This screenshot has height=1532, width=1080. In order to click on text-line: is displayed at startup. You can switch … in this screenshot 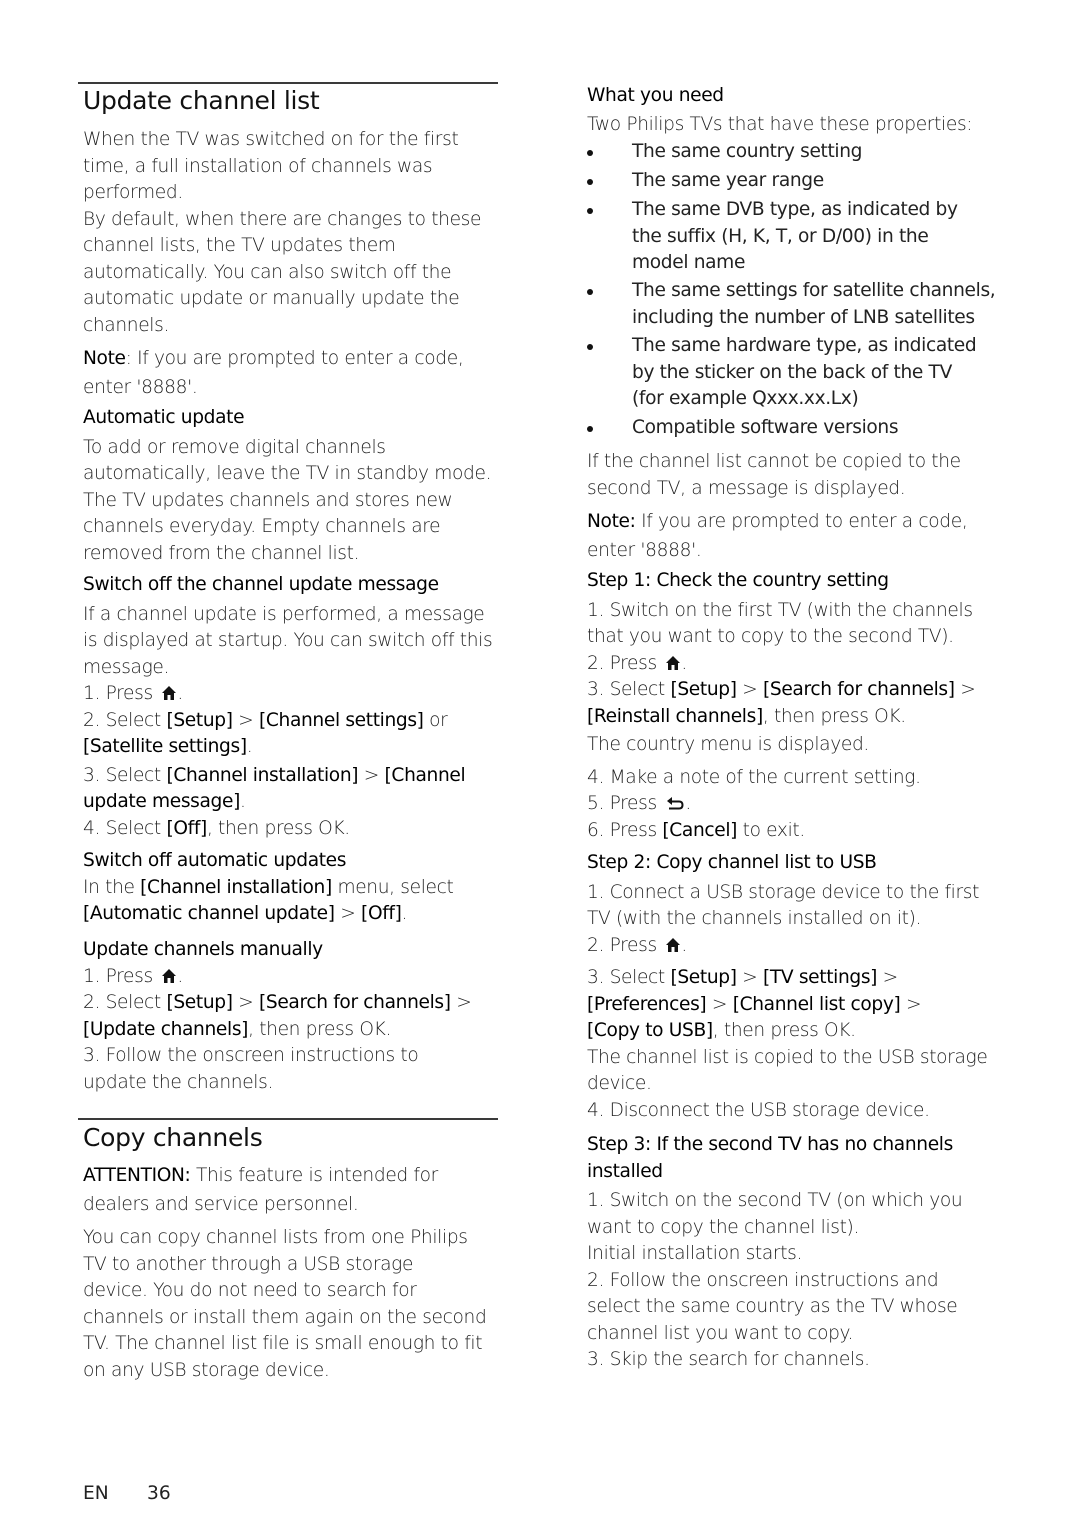, I will do `click(288, 640)`.